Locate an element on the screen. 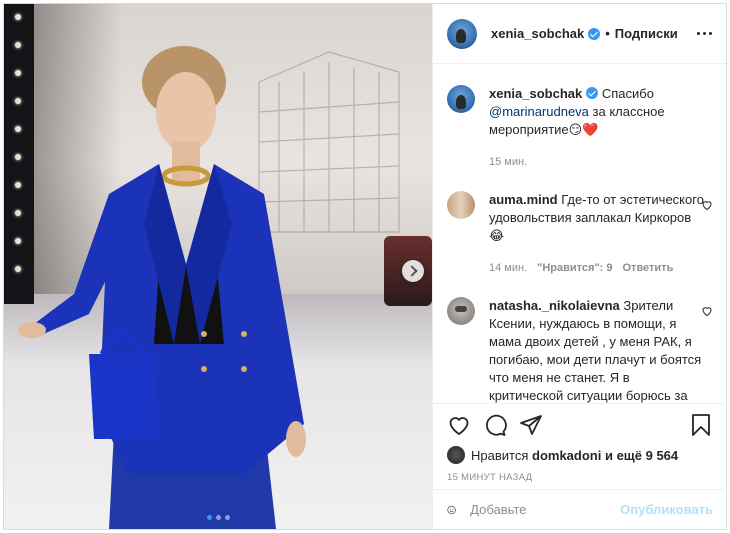  comment-input is located at coordinates (545, 509).